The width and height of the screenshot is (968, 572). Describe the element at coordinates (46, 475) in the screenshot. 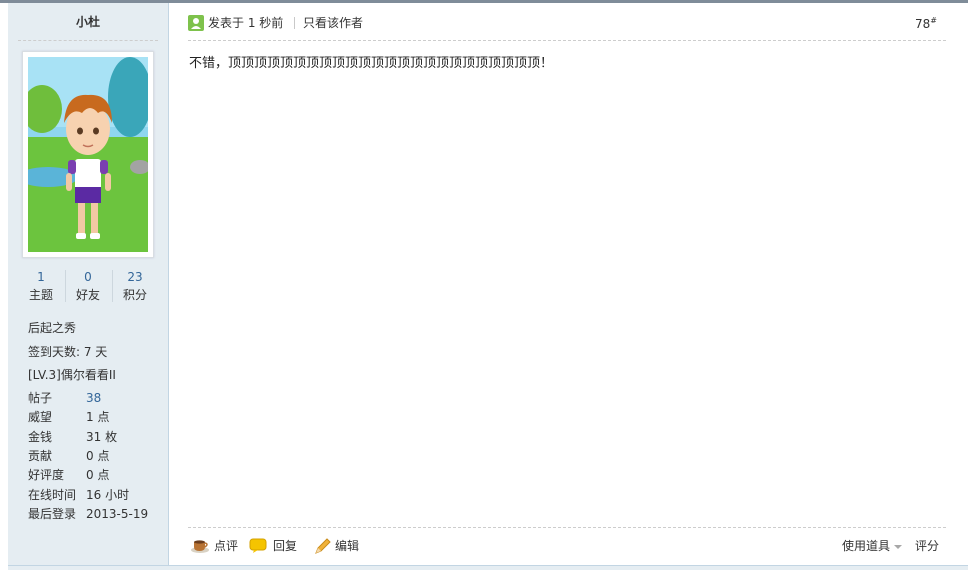

I see `detail-key: 好评度` at that location.